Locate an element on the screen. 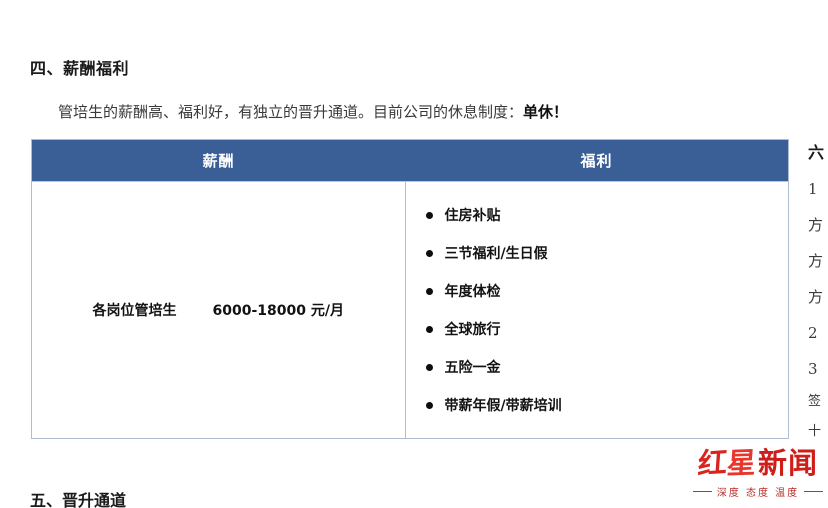  hongxing-news-logo: 红 星 新 闻 深度 态度 温度 is located at coordinates (758, 473).